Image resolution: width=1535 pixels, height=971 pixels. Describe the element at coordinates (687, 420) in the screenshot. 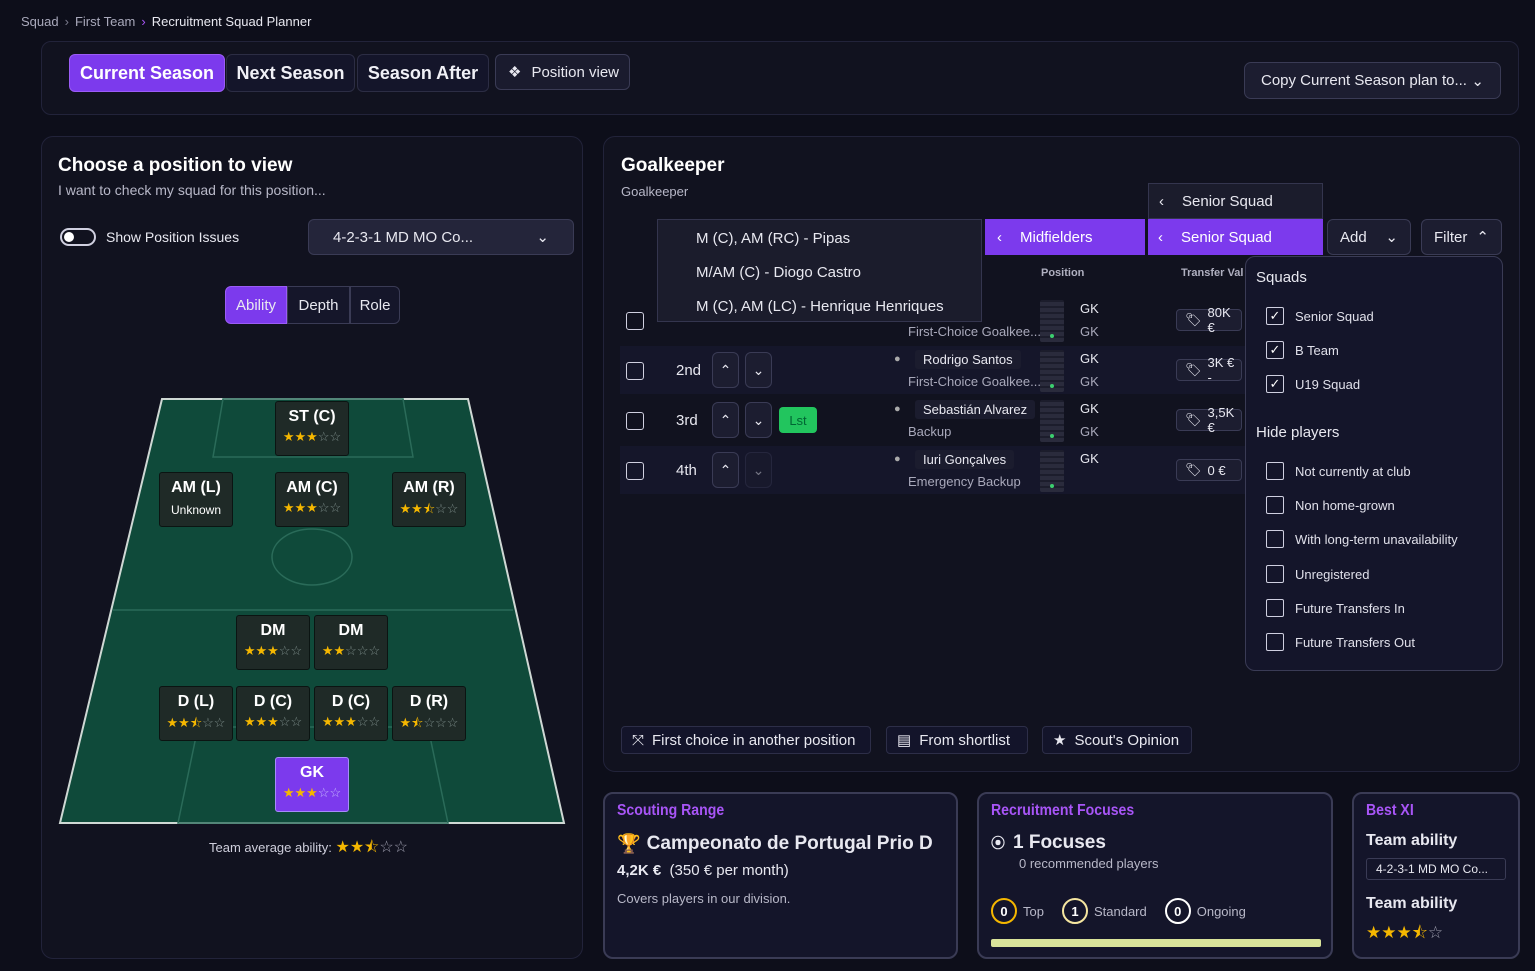

I see `row-rank: 3rd` at that location.